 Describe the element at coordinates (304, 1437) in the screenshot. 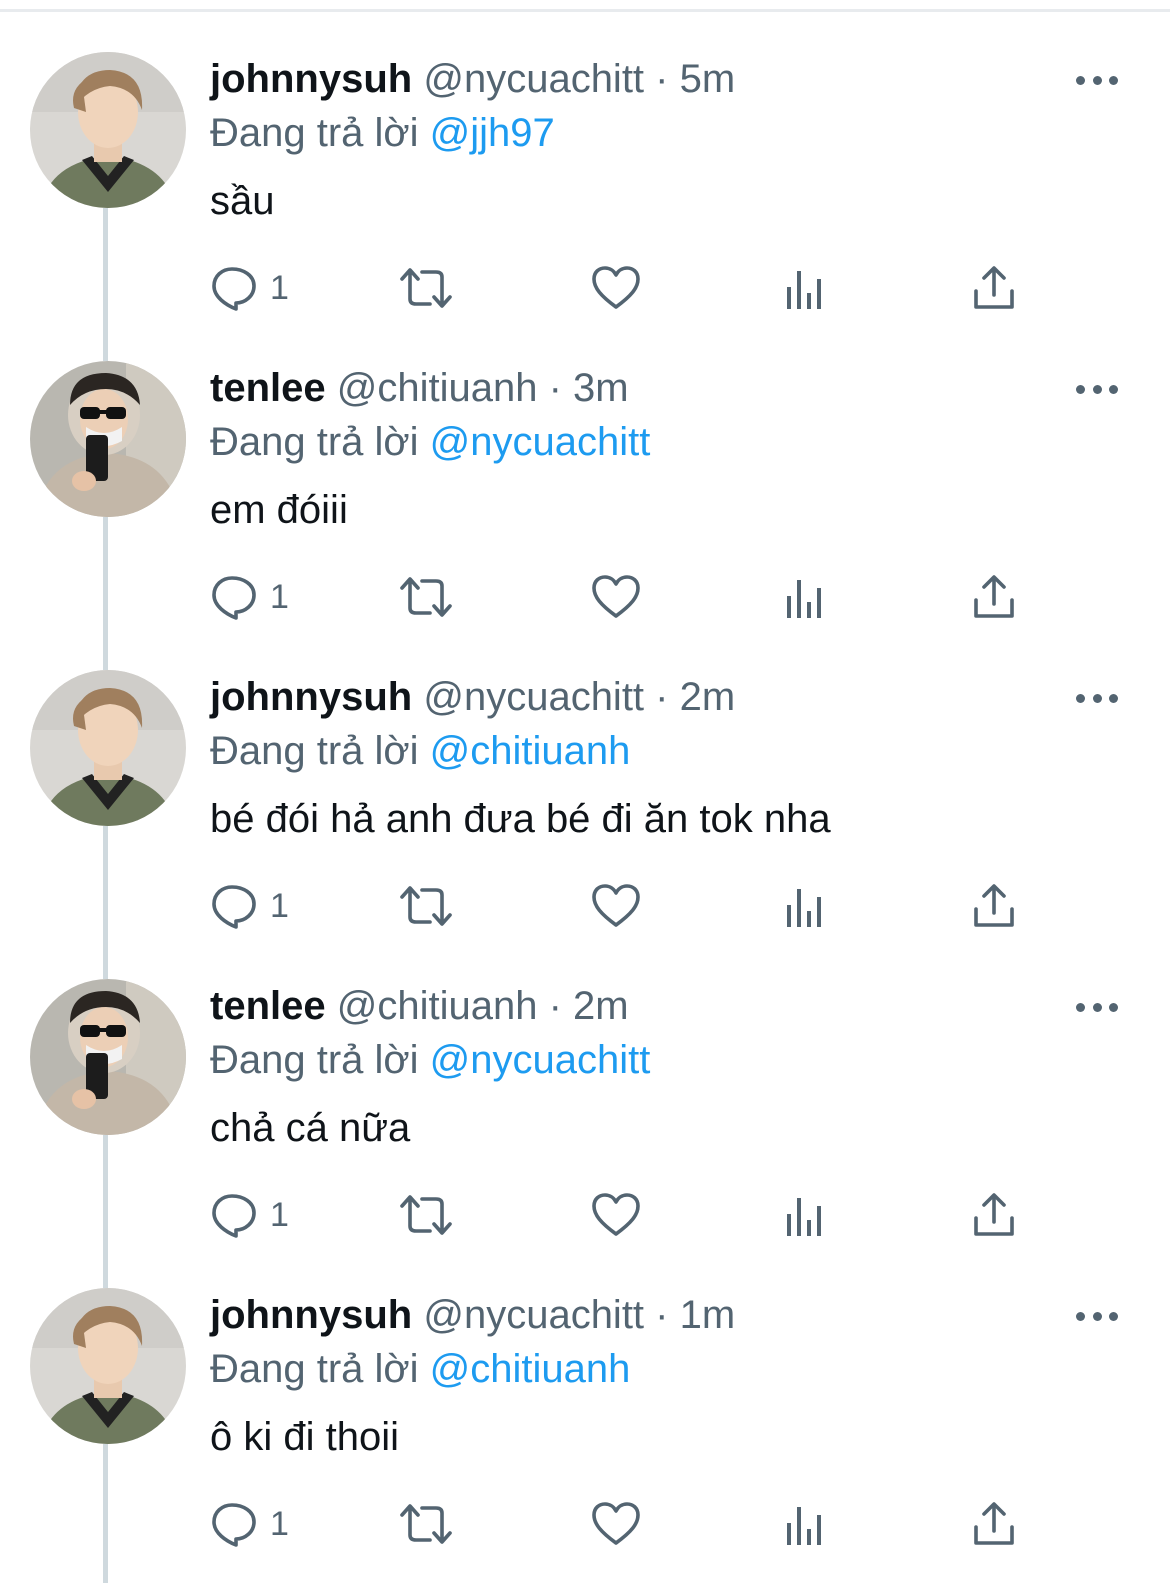

I see `tweet-text: ô ki đi thoii` at that location.